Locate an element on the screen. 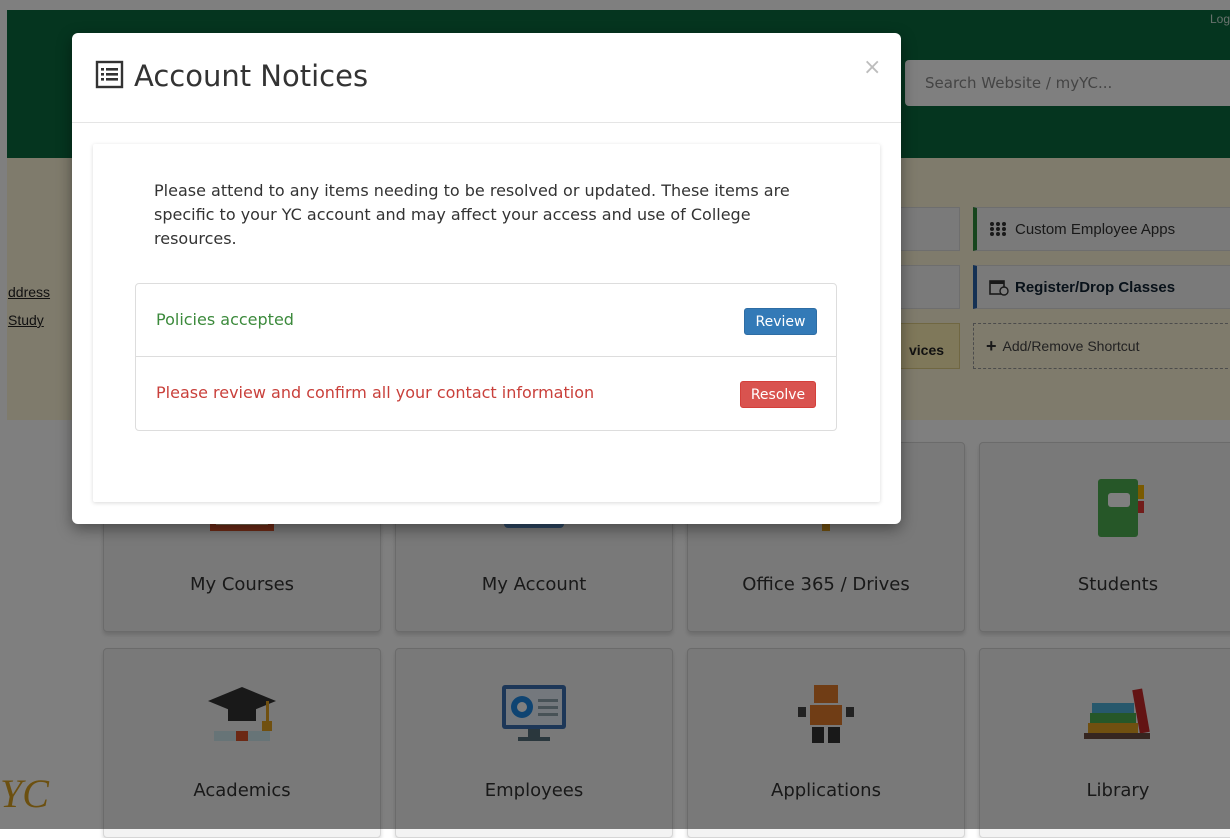 The height and width of the screenshot is (838, 1230). list-icon is located at coordinates (109, 74).